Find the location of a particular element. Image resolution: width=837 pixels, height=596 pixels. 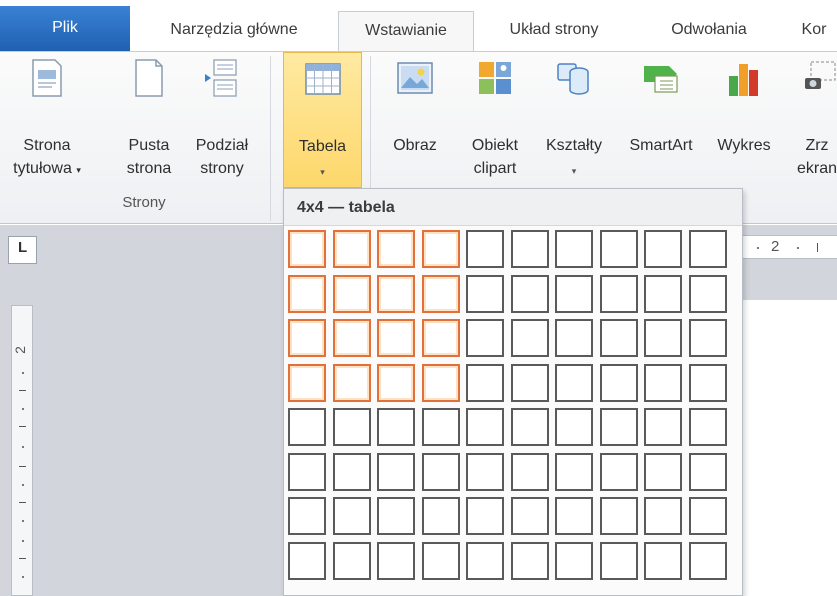

tab-home: Narzędzia główne is located at coordinates (234, 31).